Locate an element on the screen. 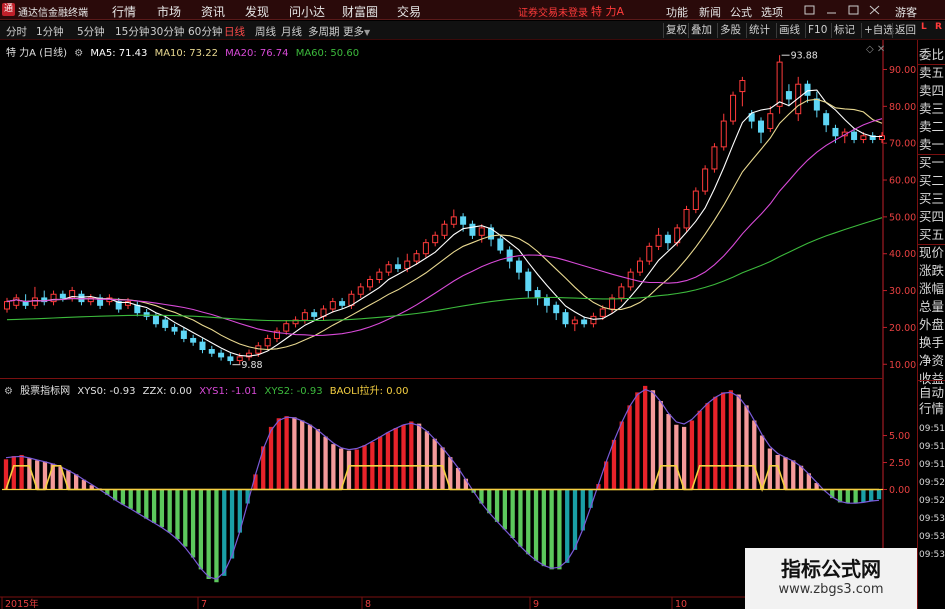 This screenshot has width=945, height=609. stock-title: 特 力A is located at coordinates (608, 11).